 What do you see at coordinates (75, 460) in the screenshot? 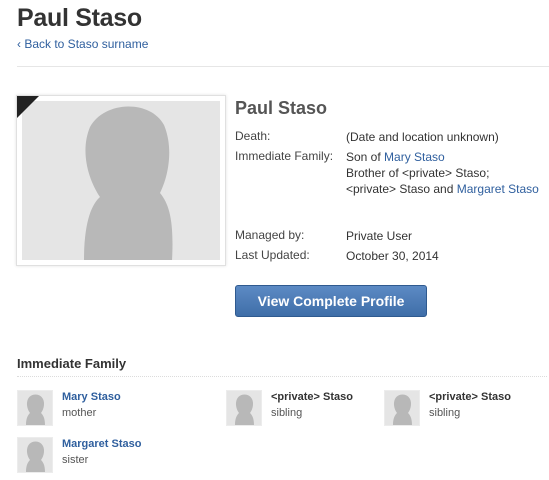
I see `family-member-relation: sister` at bounding box center [75, 460].